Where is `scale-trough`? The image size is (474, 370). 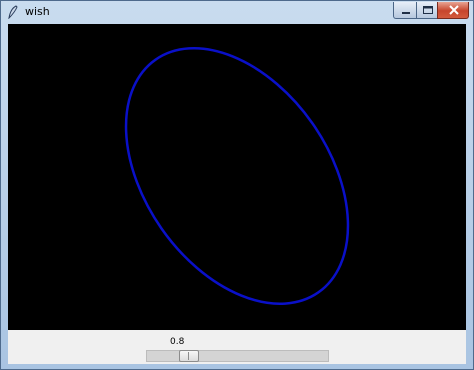
scale-trough is located at coordinates (237, 356).